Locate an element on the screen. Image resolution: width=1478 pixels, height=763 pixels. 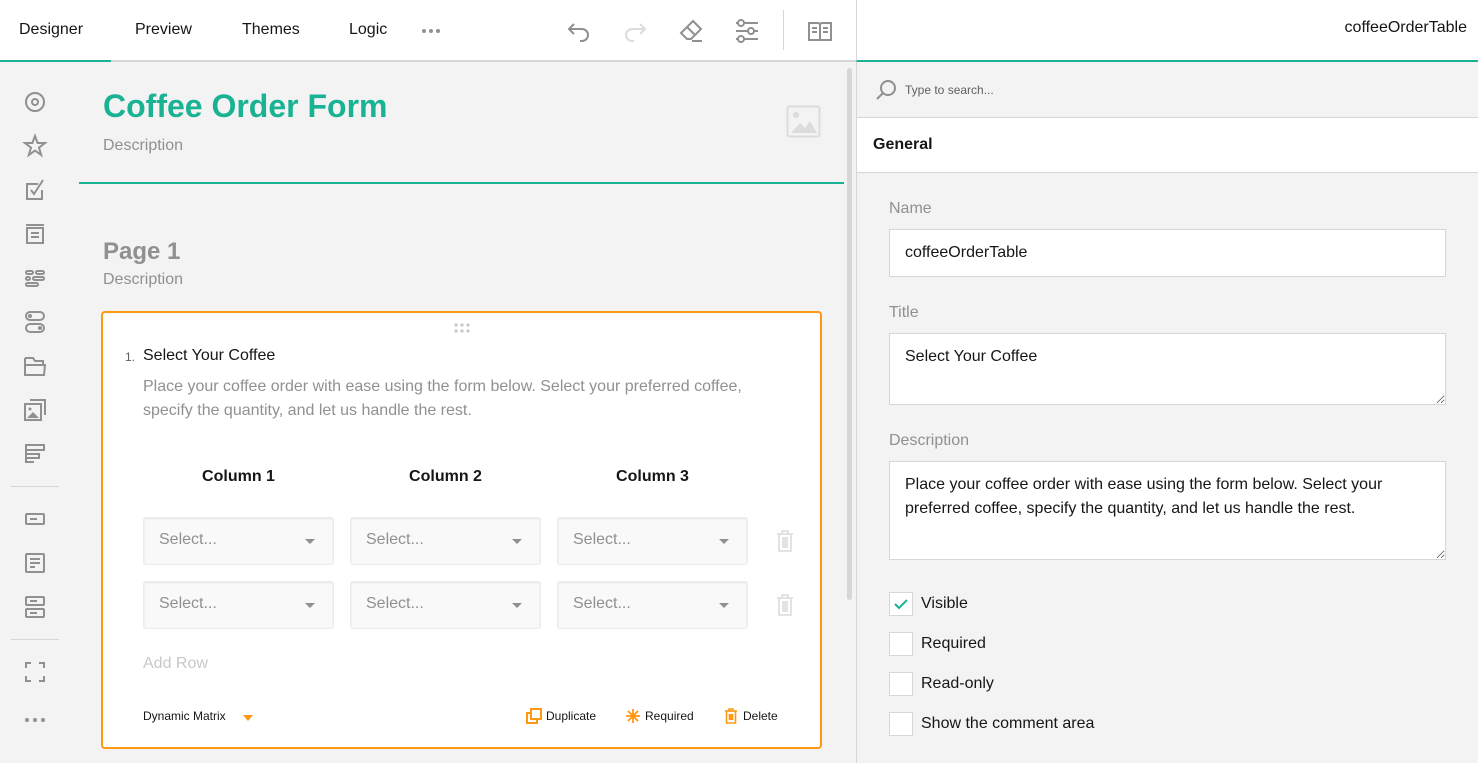
survey-description: Description is located at coordinates (143, 146).